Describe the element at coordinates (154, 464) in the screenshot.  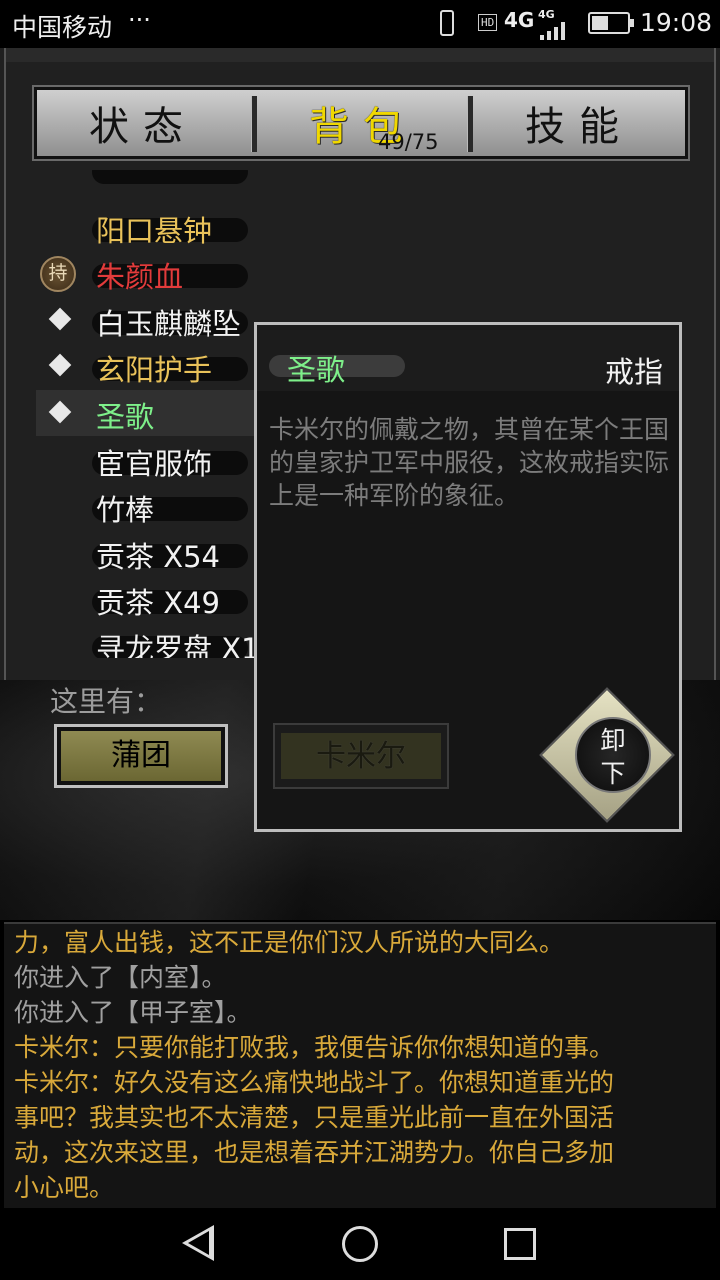
I see `item-label: 宦官服饰` at that location.